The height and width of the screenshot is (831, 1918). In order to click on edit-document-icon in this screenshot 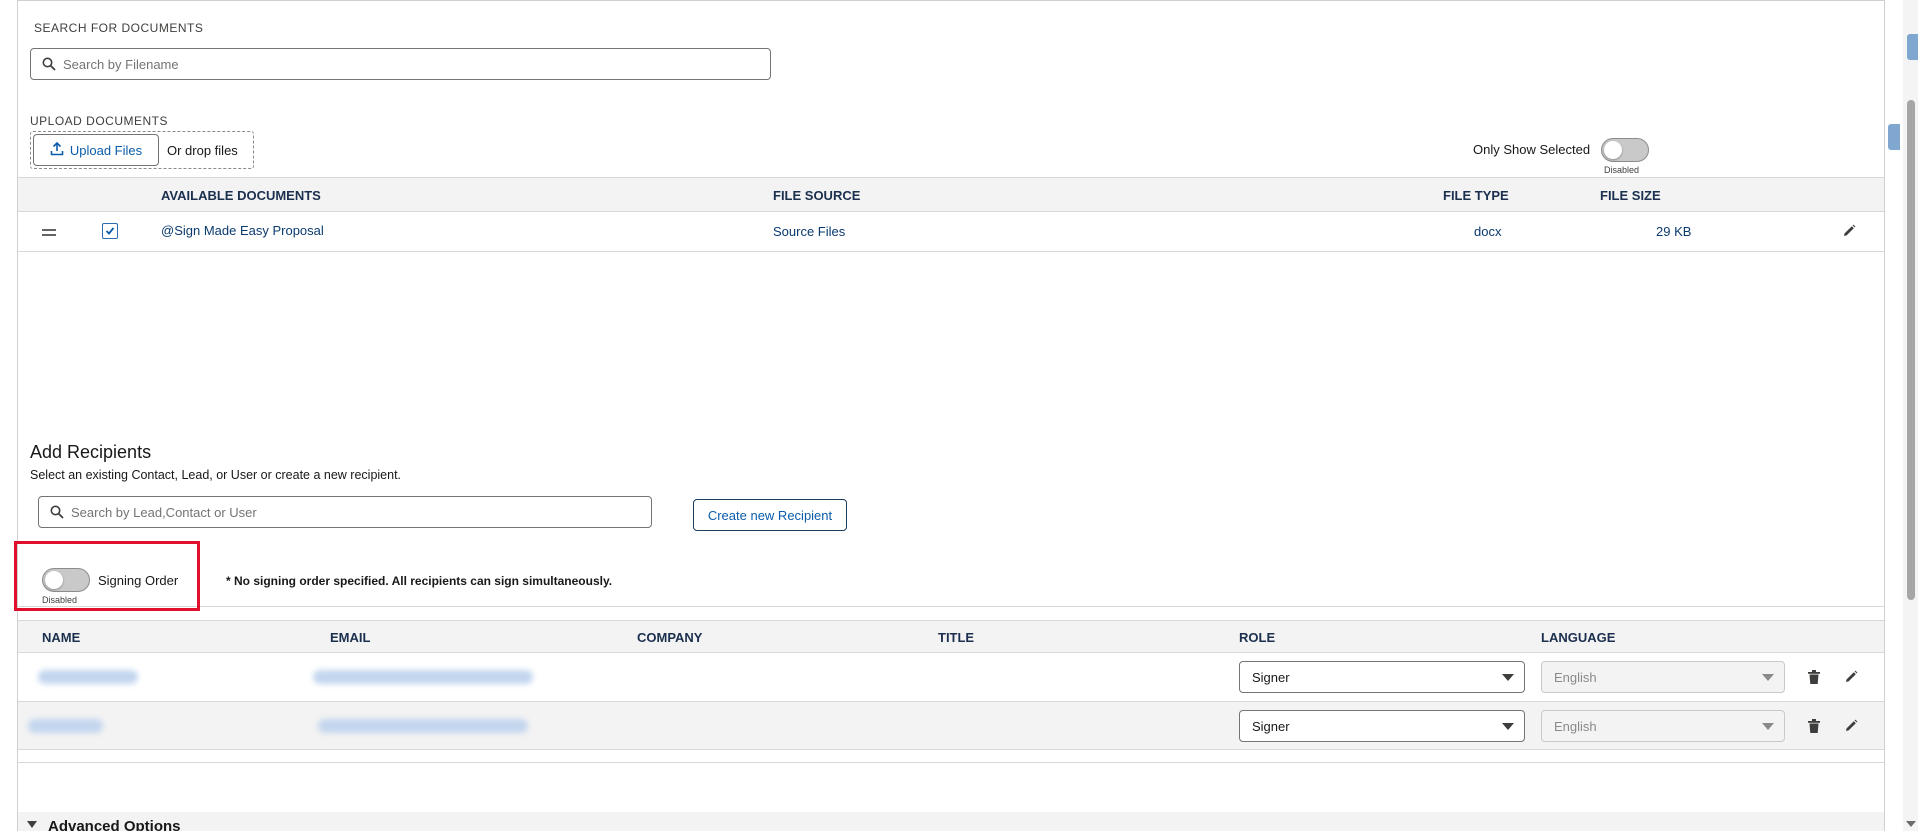, I will do `click(1849, 232)`.